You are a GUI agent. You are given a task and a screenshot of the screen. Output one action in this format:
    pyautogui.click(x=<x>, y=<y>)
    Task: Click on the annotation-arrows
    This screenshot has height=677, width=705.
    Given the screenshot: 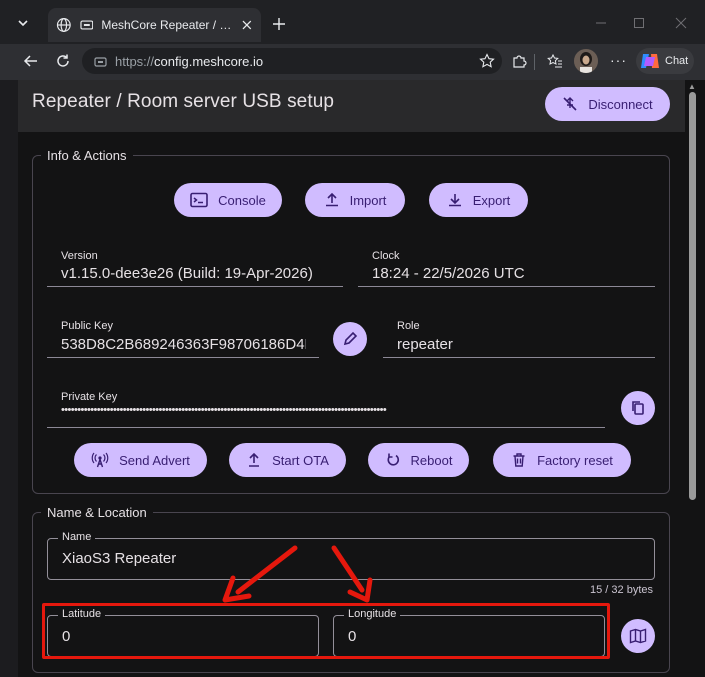 What is the action you would take?
    pyautogui.click(x=297, y=574)
    